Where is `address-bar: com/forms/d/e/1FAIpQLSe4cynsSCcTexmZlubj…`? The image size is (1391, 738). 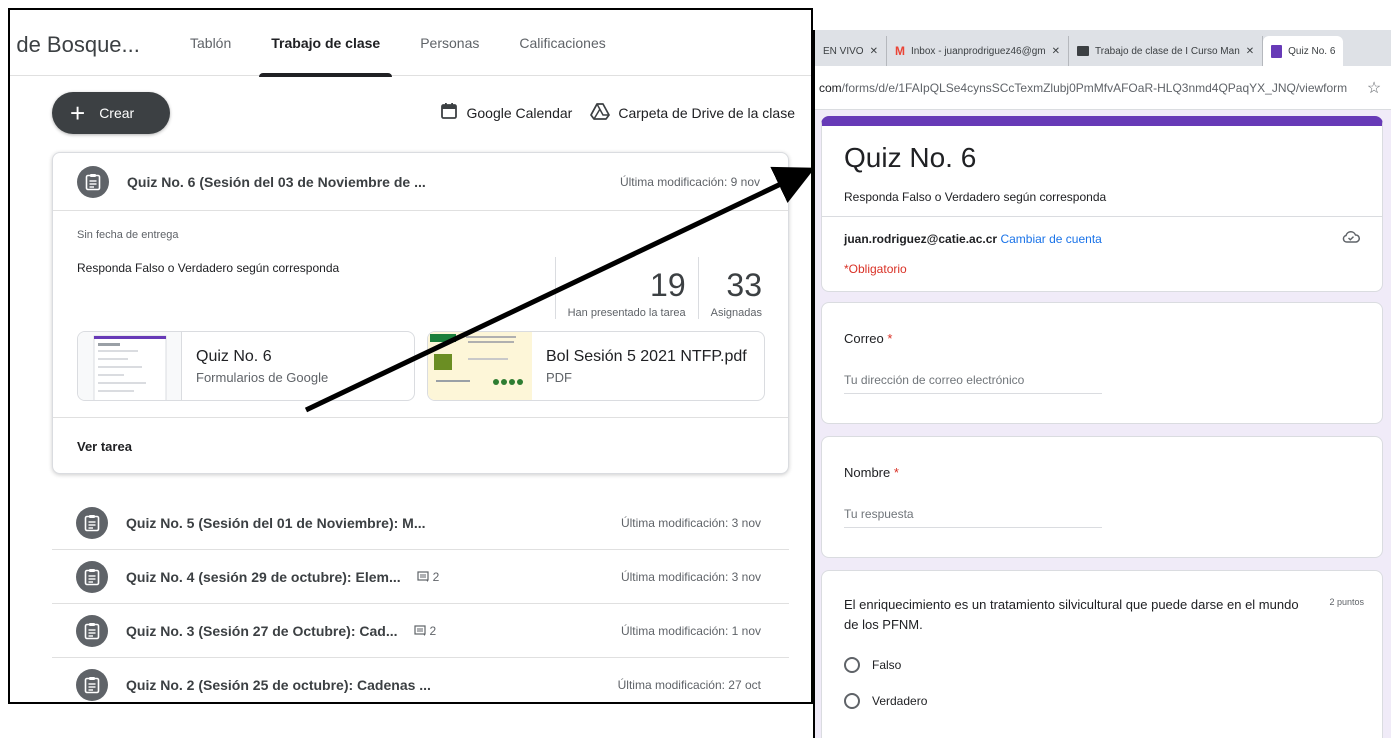 address-bar: com/forms/d/e/1FAIpQLSe4cynsSCcTexmZlubj… is located at coordinates (1103, 88).